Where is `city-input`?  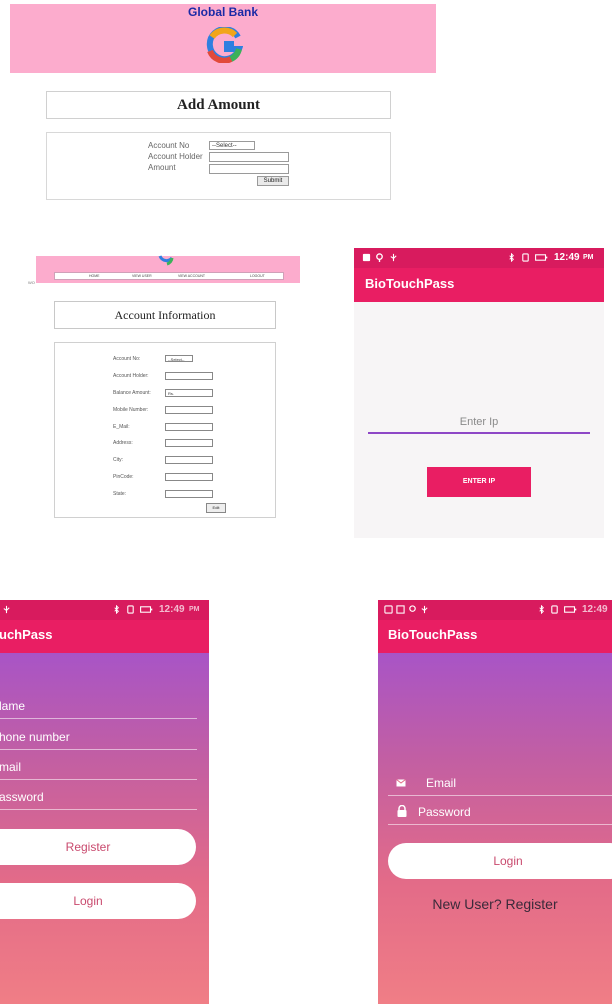
city-input is located at coordinates (189, 460).